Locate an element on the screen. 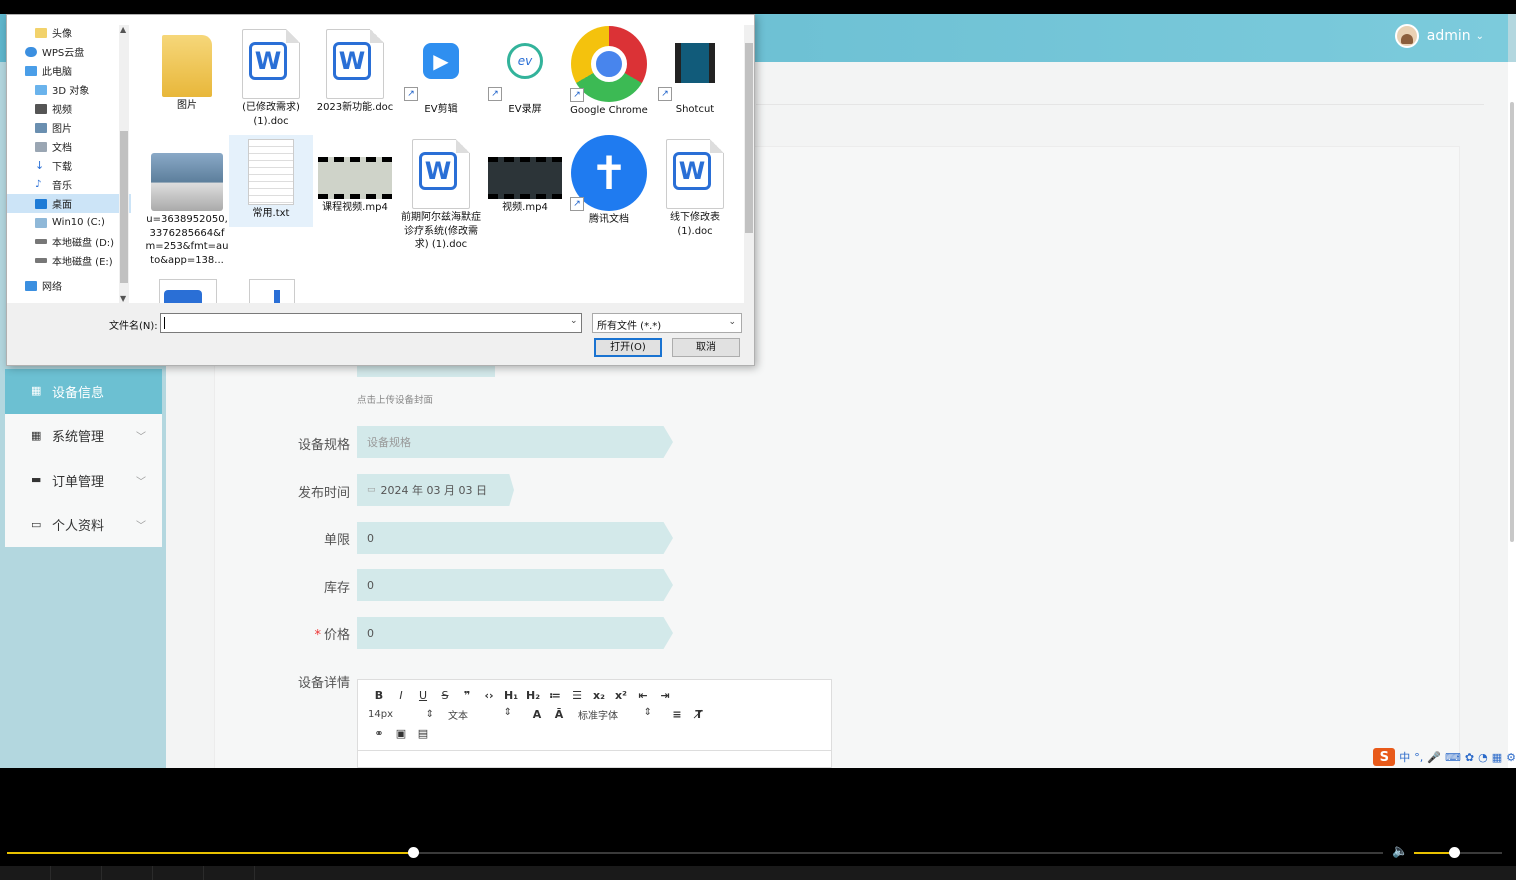  nav-item-desktop: 桌面 is located at coordinates (69, 203).